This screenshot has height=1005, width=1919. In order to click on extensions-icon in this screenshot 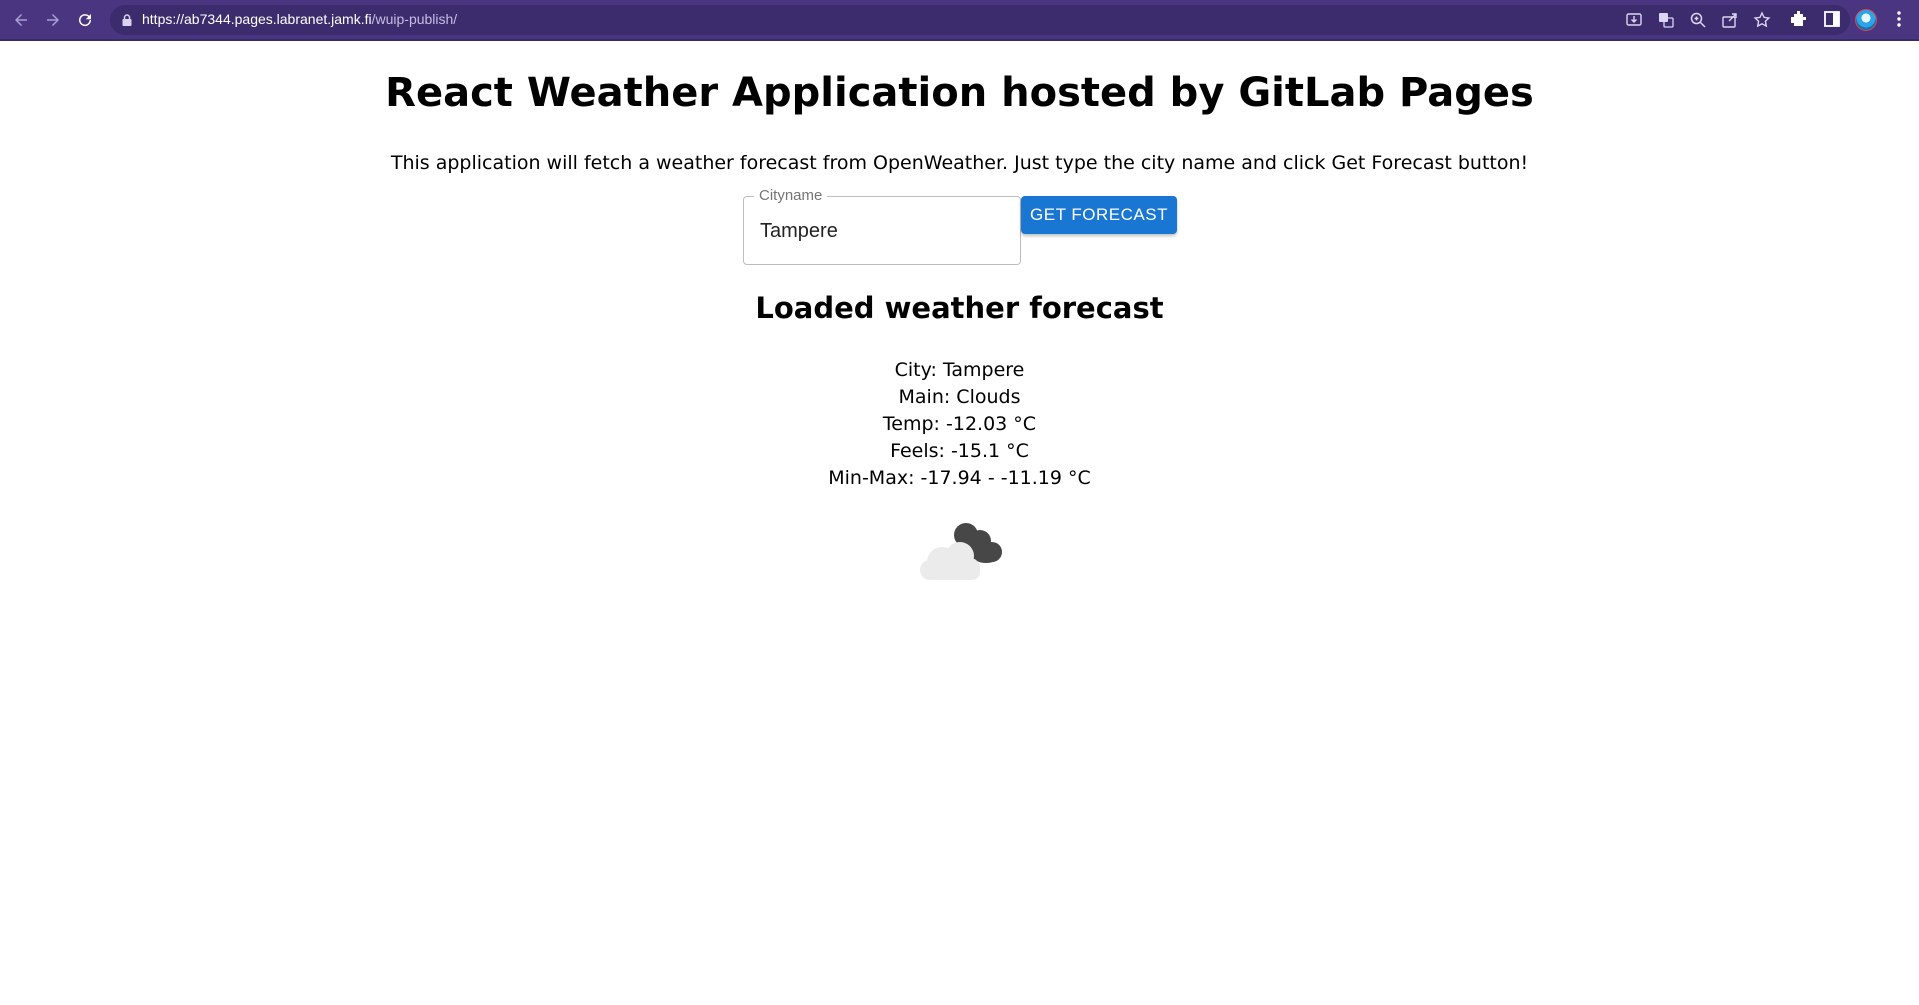, I will do `click(1799, 19)`.